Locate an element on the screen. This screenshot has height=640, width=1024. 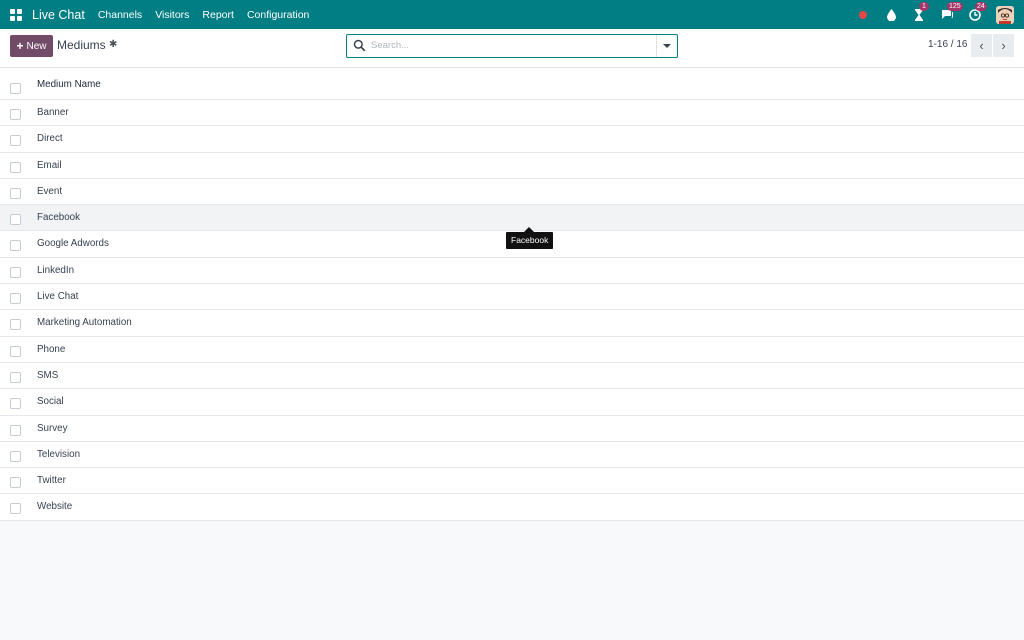
medium-name-cell: Television is located at coordinates (59, 454).